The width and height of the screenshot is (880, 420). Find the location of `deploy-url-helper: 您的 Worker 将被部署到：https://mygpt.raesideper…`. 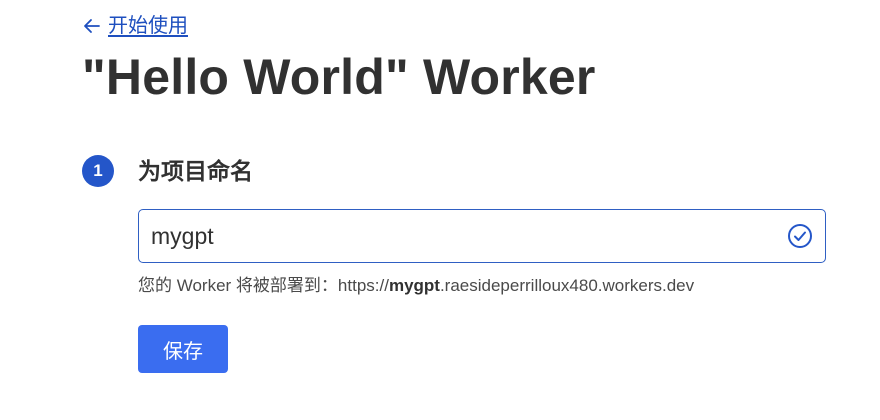

deploy-url-helper: 您的 Worker 将被部署到：https://mygpt.raesideper… is located at coordinates (416, 286).